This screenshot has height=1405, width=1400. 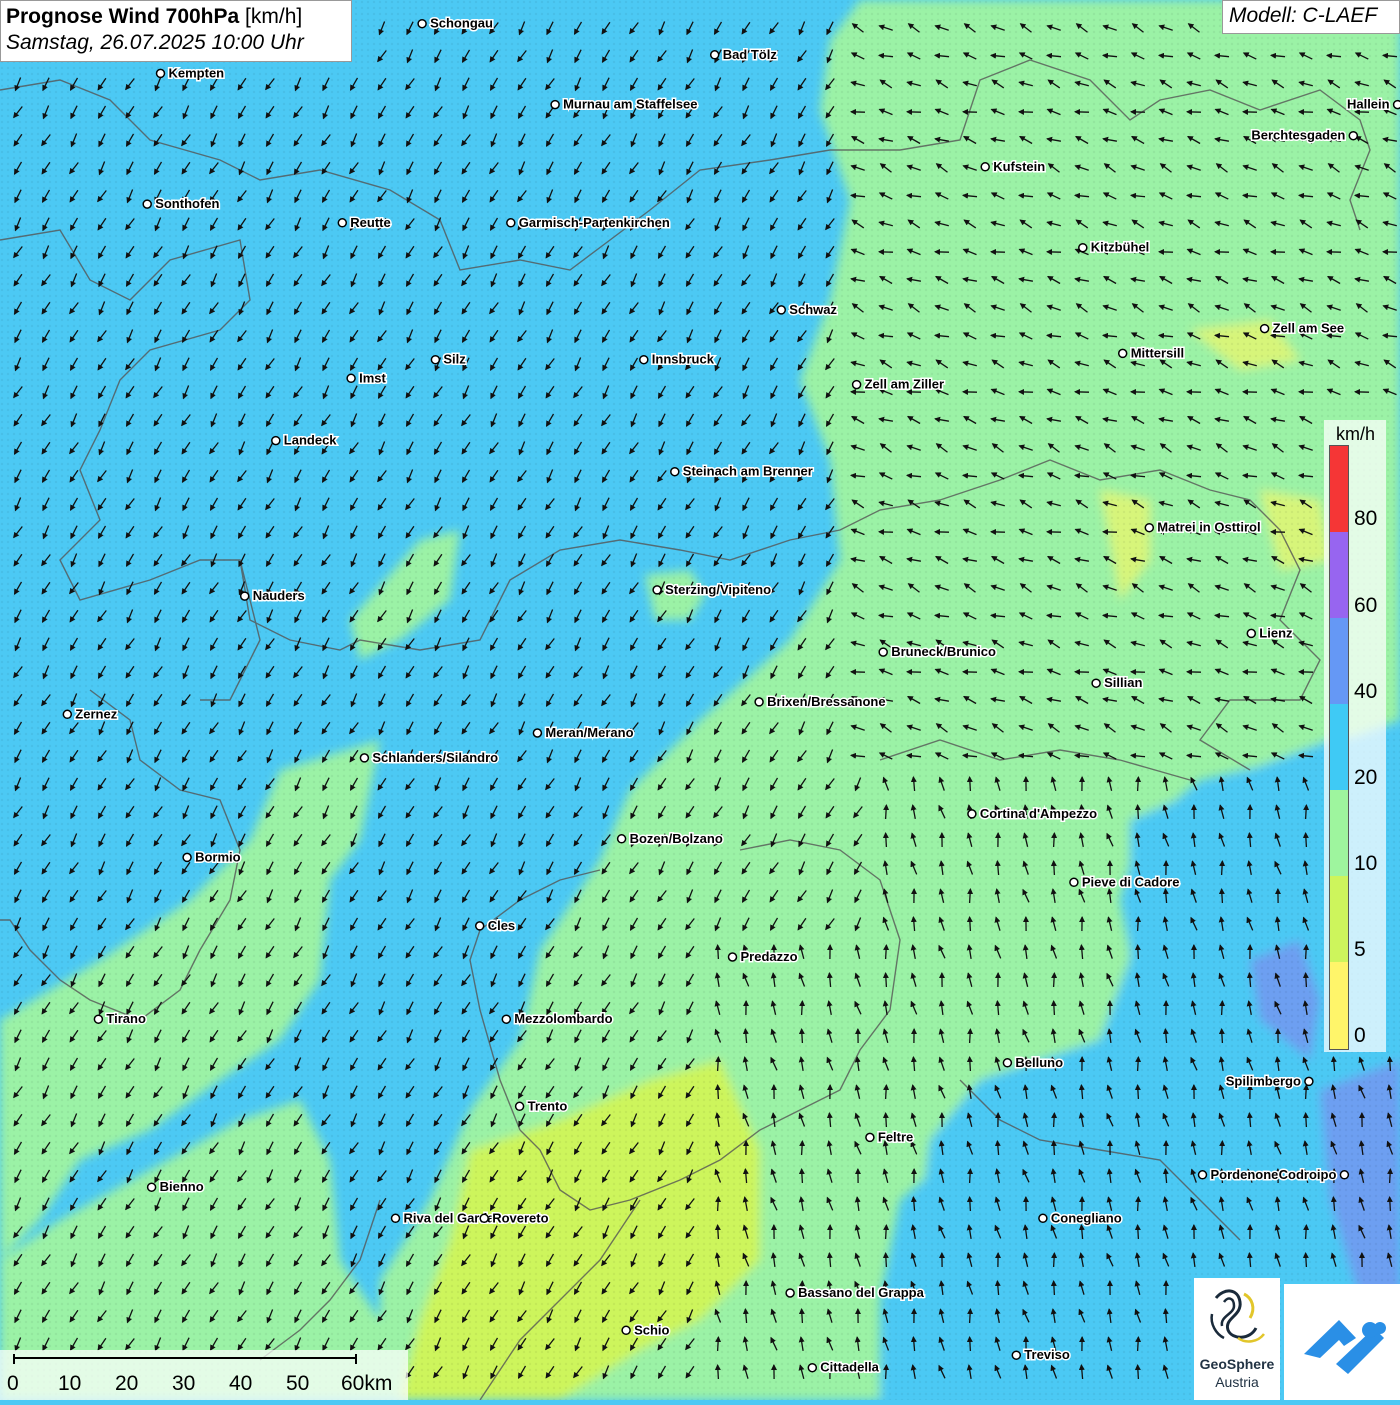 What do you see at coordinates (813, 309) in the screenshot?
I see `city-label: Schwaz` at bounding box center [813, 309].